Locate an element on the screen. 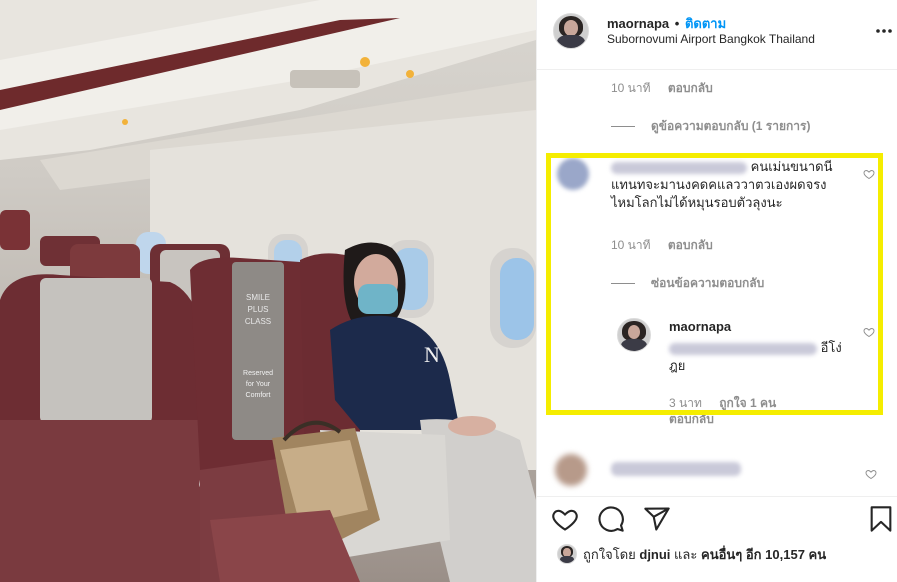 The height and width of the screenshot is (582, 897). reply-text-end: อีโง่ is located at coordinates (831, 347).